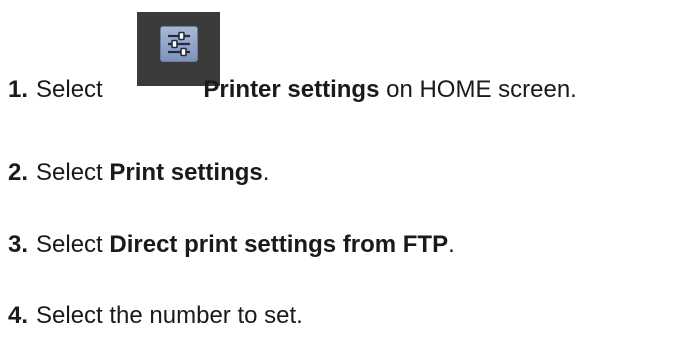 The width and height of the screenshot is (695, 347). I want to click on step-4: 4. Select the number to set., so click(155, 316).